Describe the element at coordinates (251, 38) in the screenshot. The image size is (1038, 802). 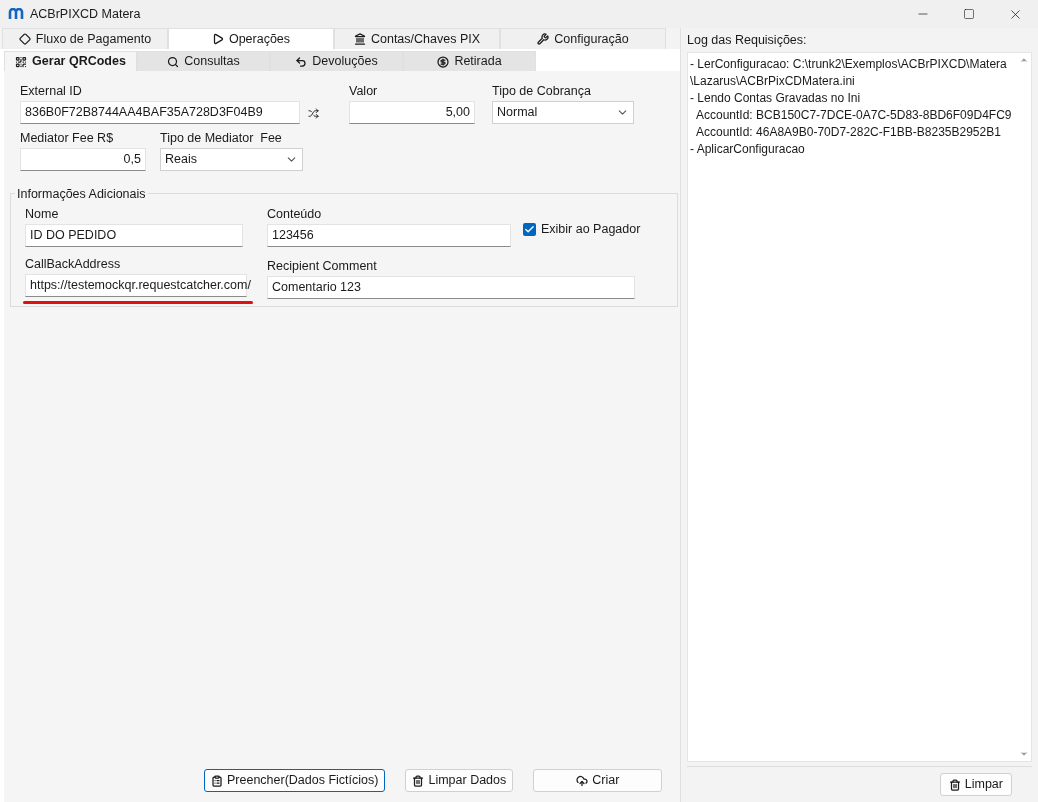
I see `tab: Operações` at that location.